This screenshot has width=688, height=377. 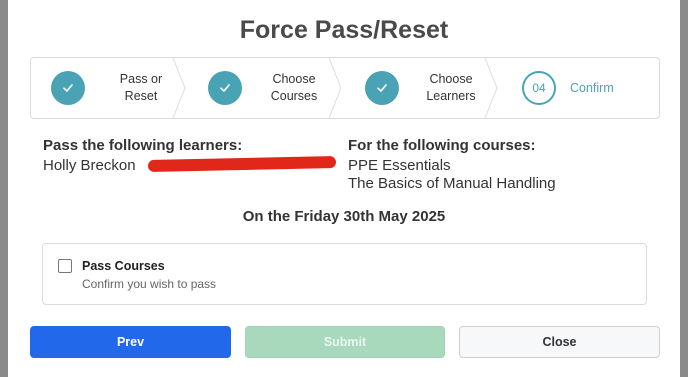 What do you see at coordinates (89, 165) in the screenshot?
I see `learner-name: Holly Breckon` at bounding box center [89, 165].